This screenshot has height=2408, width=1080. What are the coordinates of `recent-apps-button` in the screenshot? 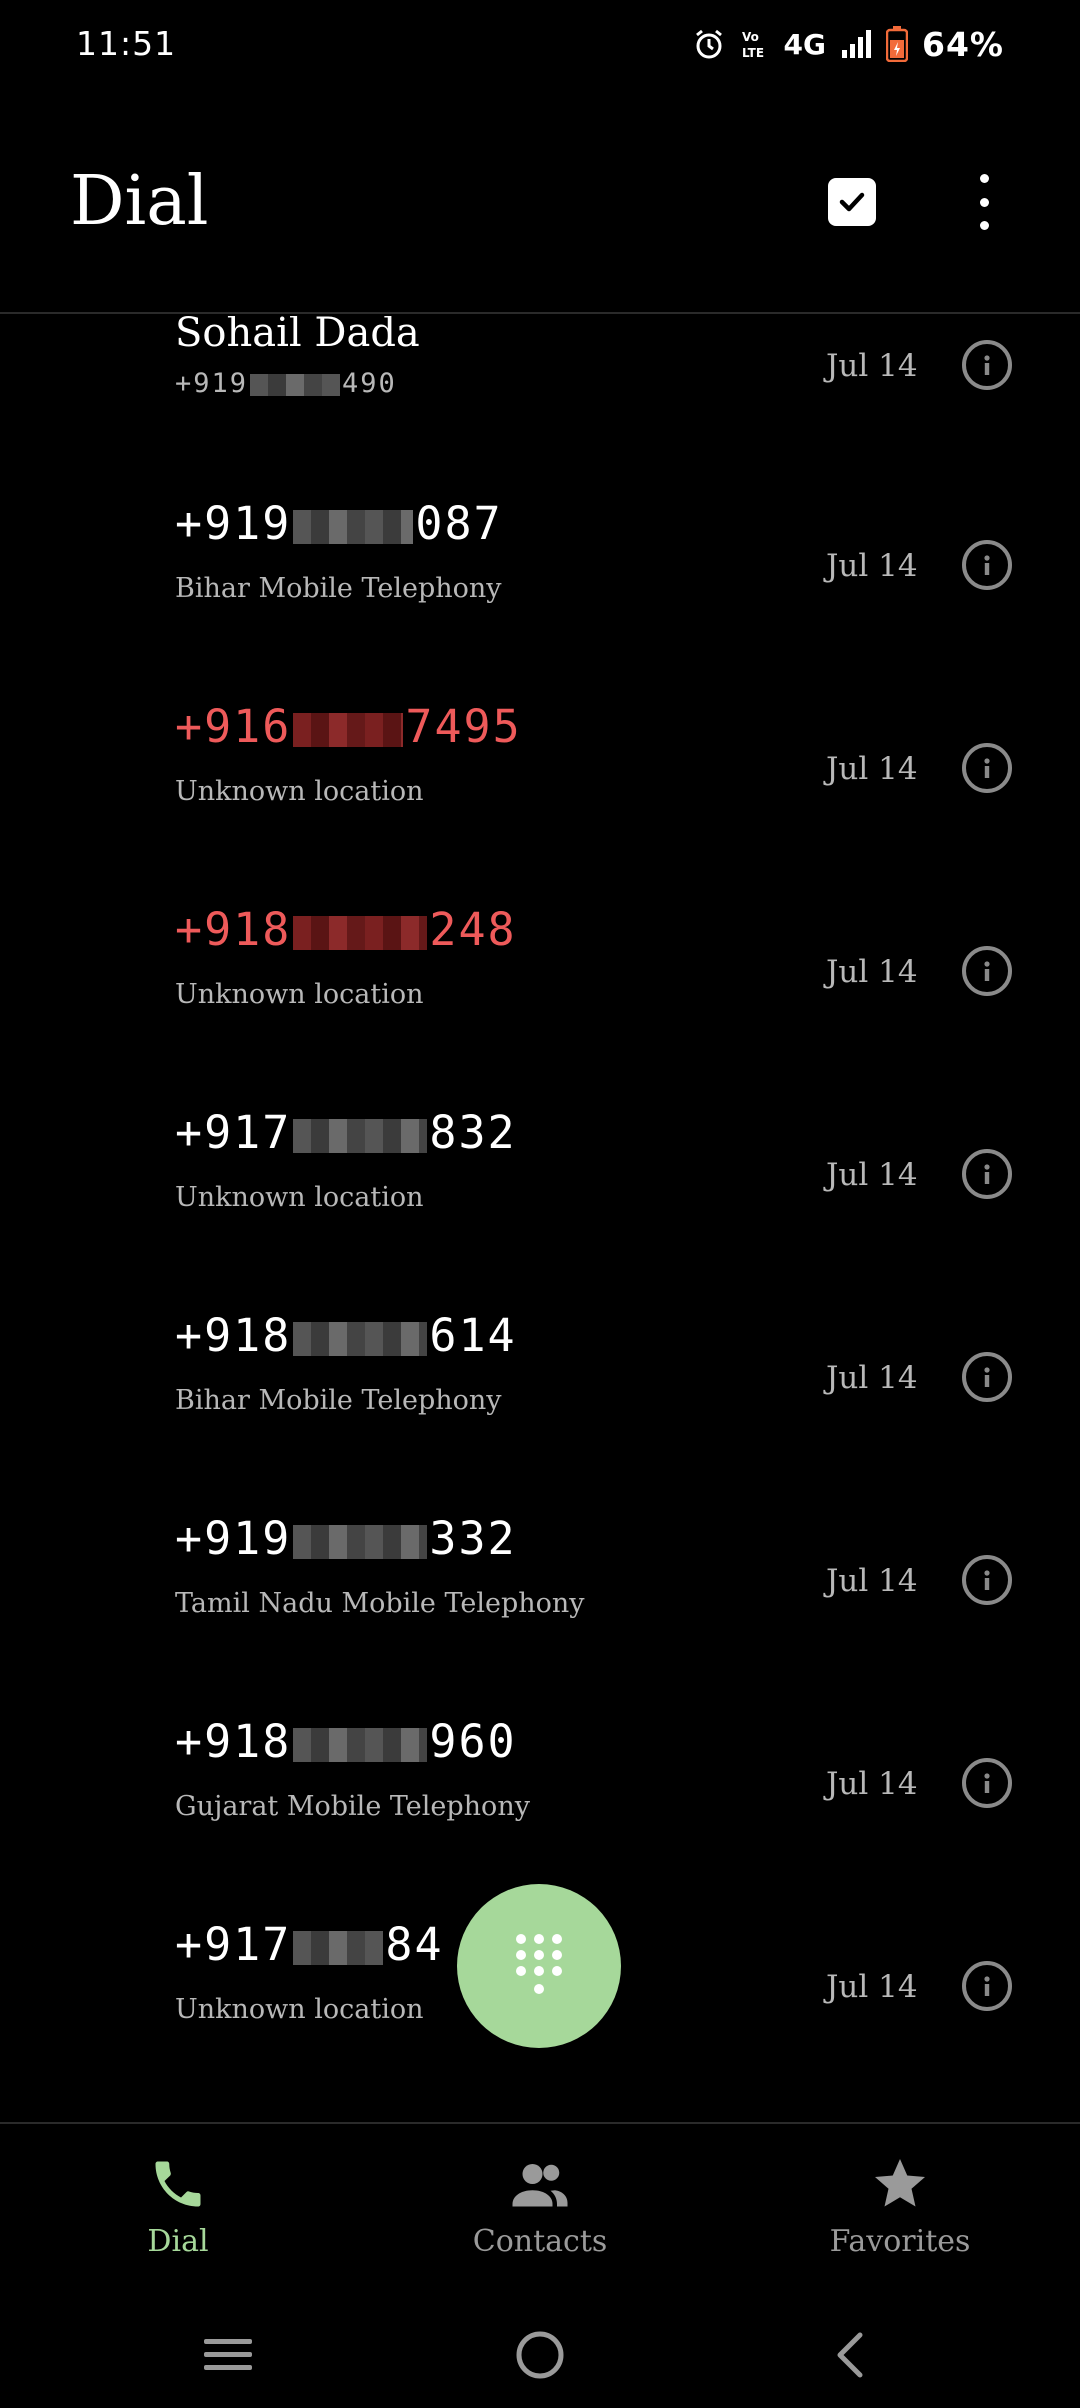 It's located at (228, 2355).